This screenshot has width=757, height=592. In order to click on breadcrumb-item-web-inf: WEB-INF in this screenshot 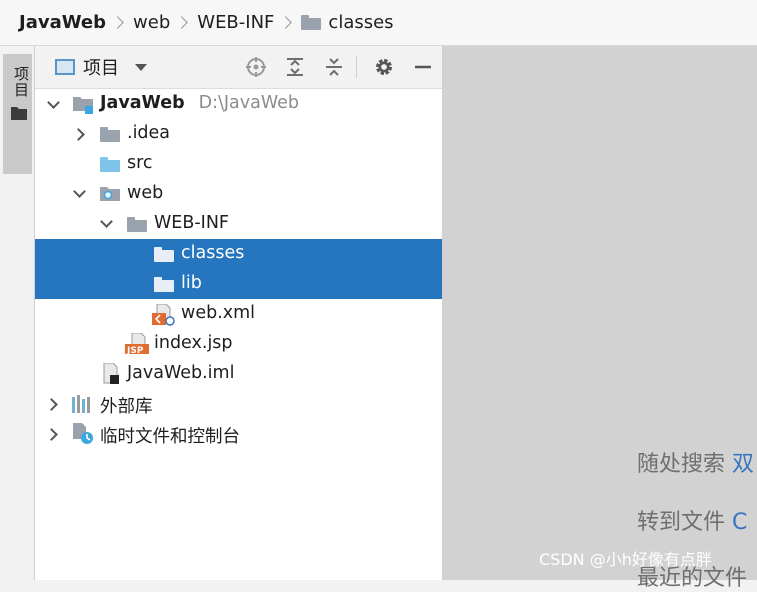, I will do `click(235, 22)`.